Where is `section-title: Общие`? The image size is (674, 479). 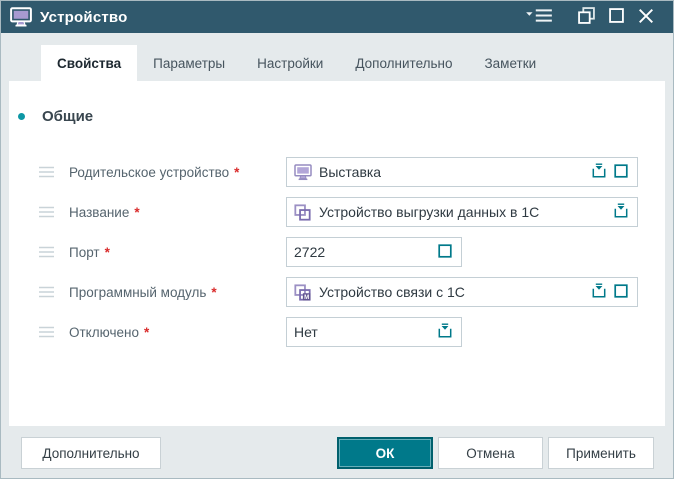 section-title: Общие is located at coordinates (68, 116).